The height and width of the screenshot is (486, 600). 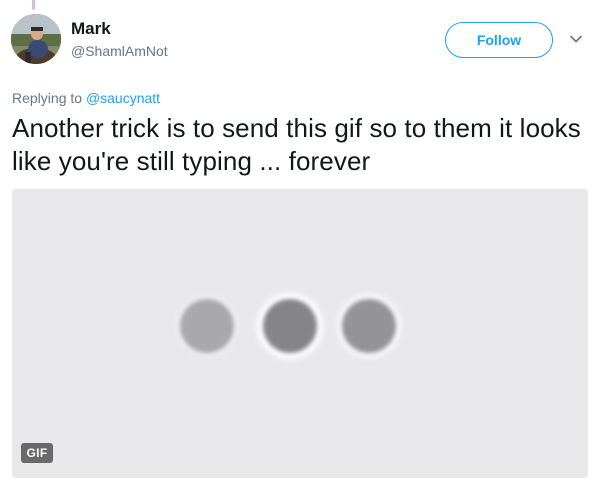 What do you see at coordinates (47, 98) in the screenshot?
I see `replying-prefix: Replying to` at bounding box center [47, 98].